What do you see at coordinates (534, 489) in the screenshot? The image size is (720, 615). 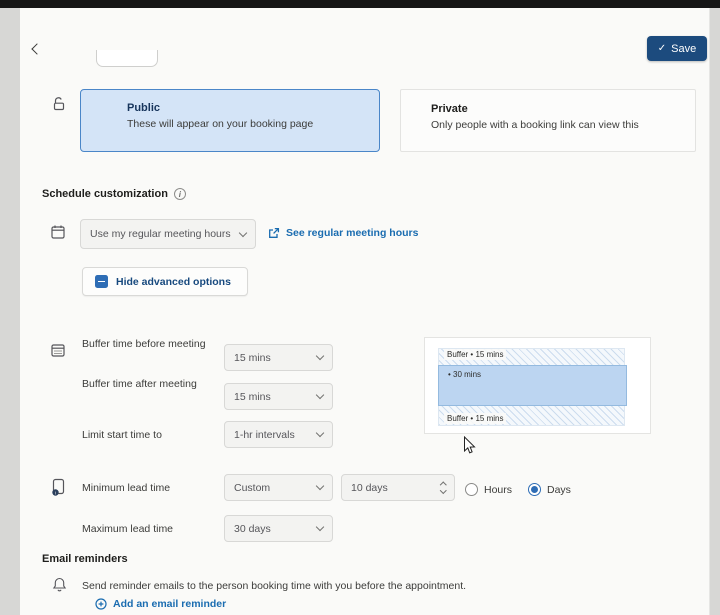 I see `radio-selected-icon` at bounding box center [534, 489].